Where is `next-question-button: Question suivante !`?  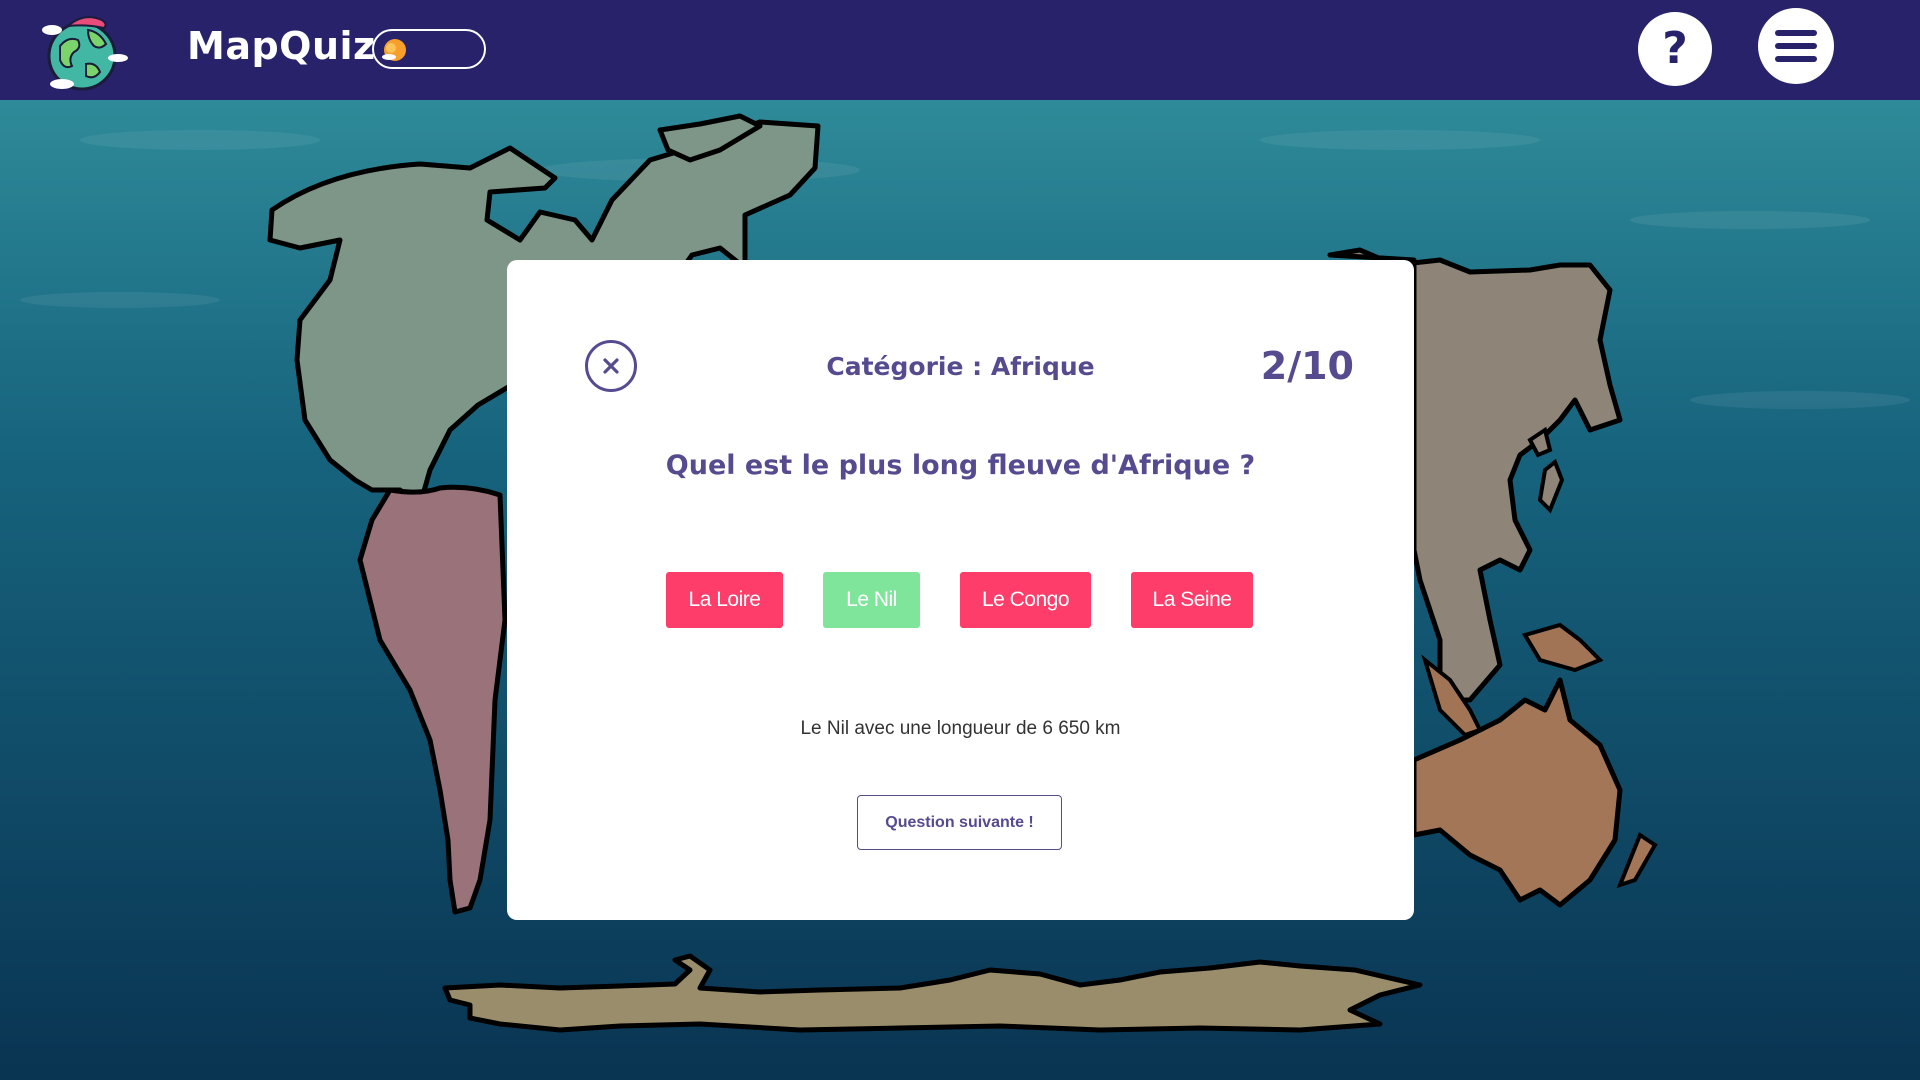 next-question-button: Question suivante ! is located at coordinates (959, 822).